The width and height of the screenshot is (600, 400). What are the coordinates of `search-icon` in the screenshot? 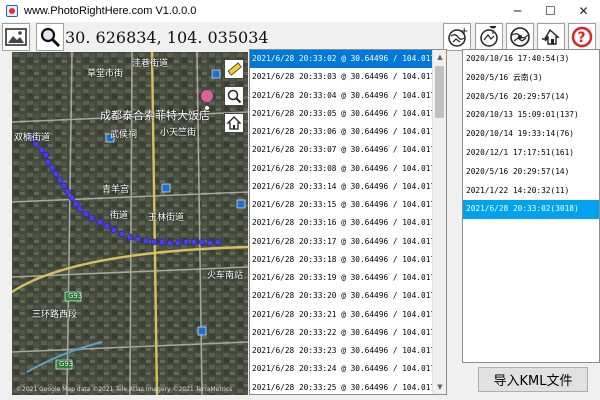 It's located at (50, 37).